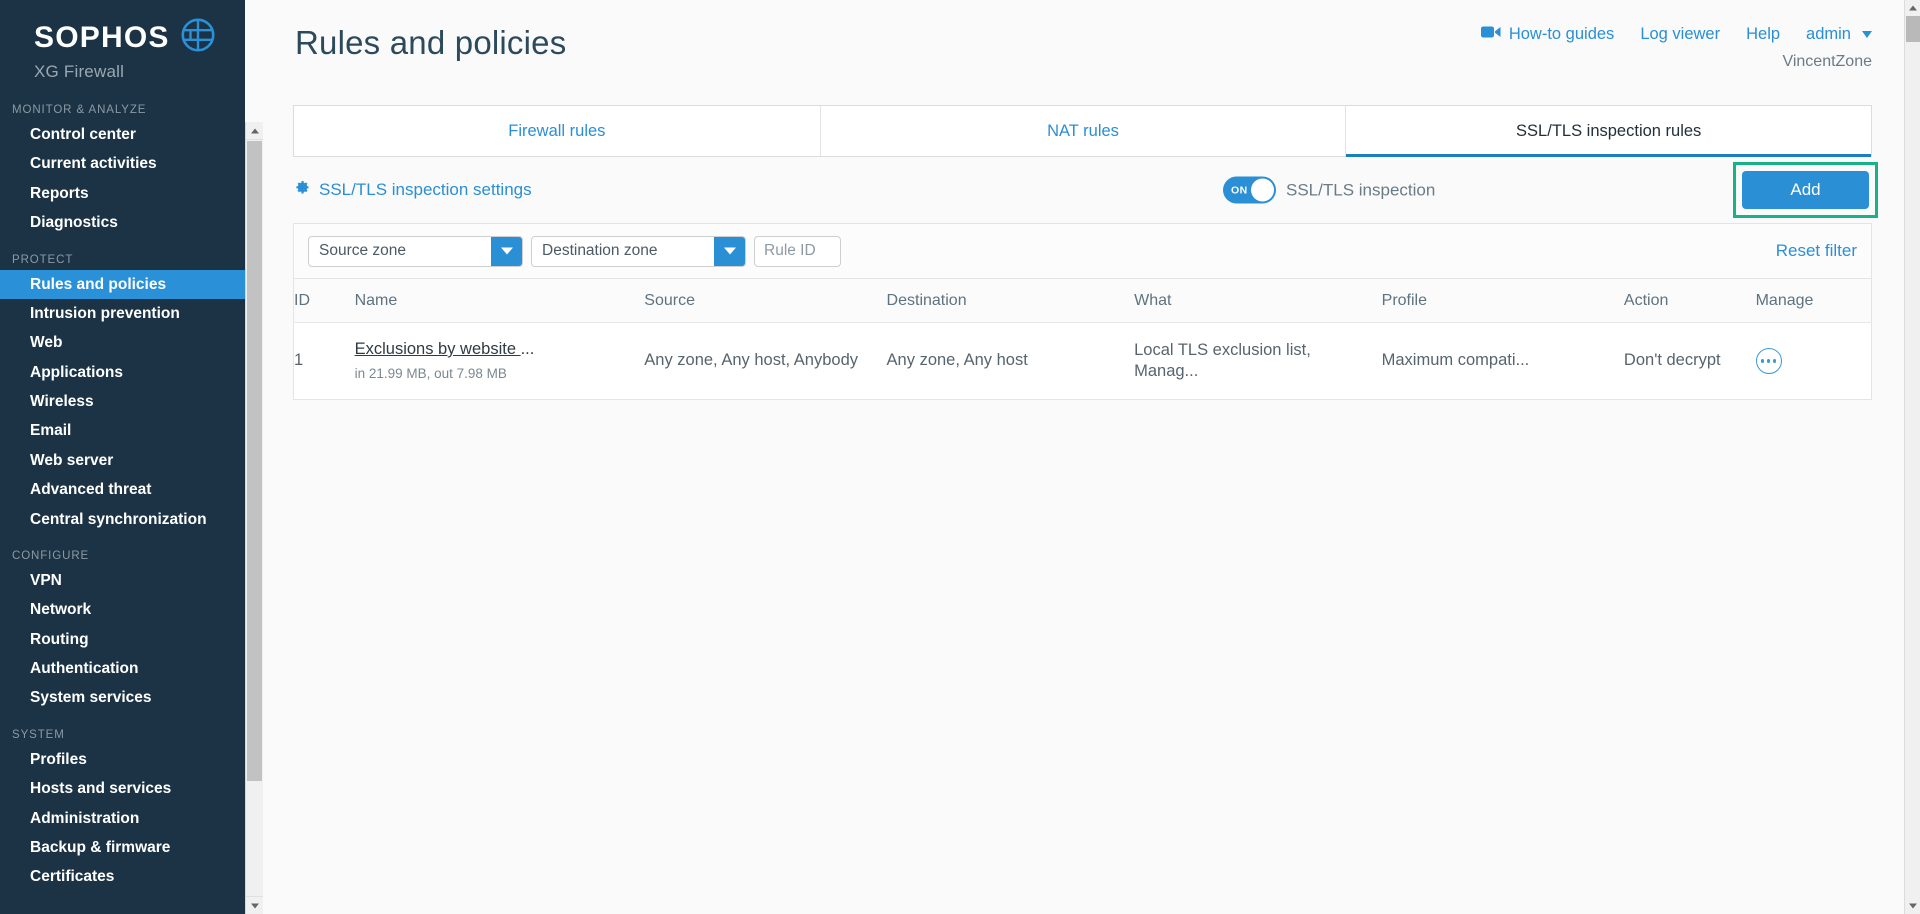 The width and height of the screenshot is (1920, 914). What do you see at coordinates (254, 131) in the screenshot?
I see `sidebar-scroll-up-button` at bounding box center [254, 131].